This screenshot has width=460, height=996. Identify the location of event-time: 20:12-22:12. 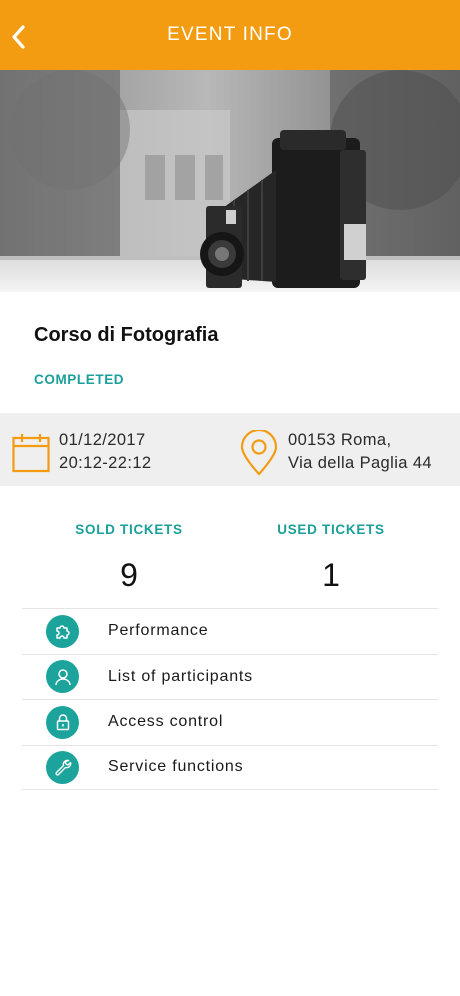
(105, 463).